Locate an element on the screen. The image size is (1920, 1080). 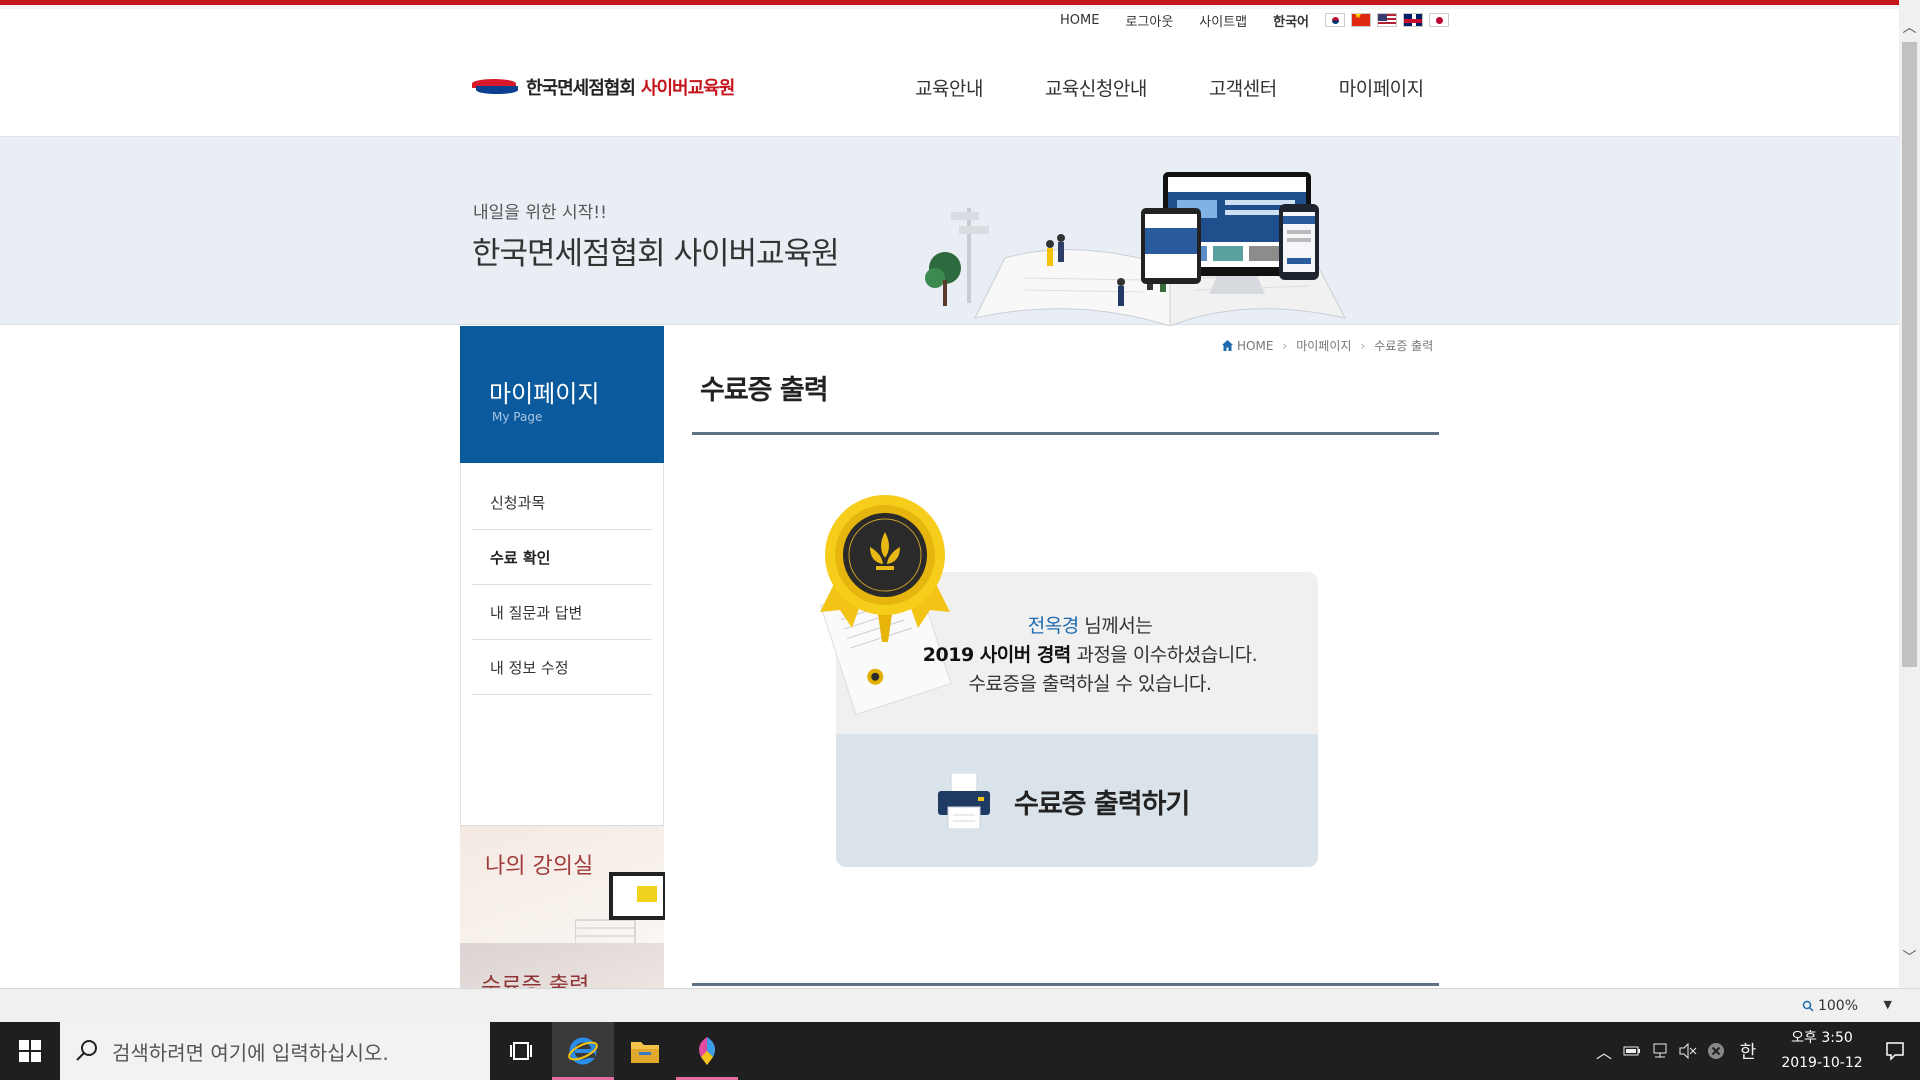
file-explorer-app is located at coordinates (645, 1051).